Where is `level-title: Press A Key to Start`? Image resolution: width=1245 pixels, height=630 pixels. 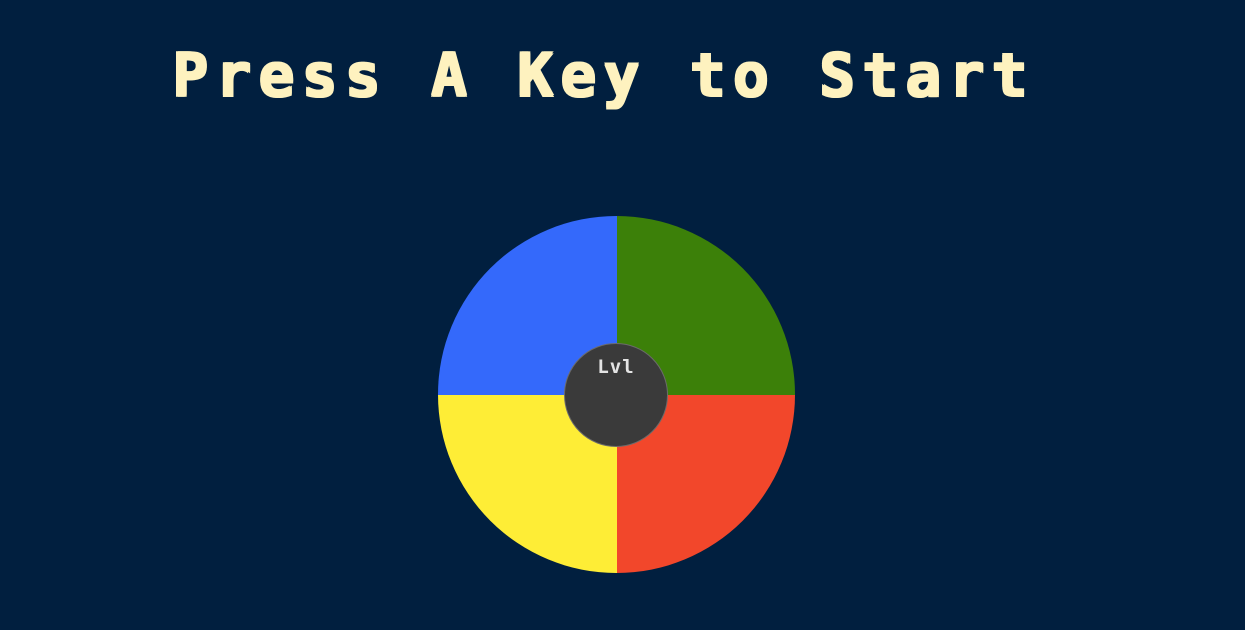
level-title: Press A Key to Start is located at coordinates (602, 75).